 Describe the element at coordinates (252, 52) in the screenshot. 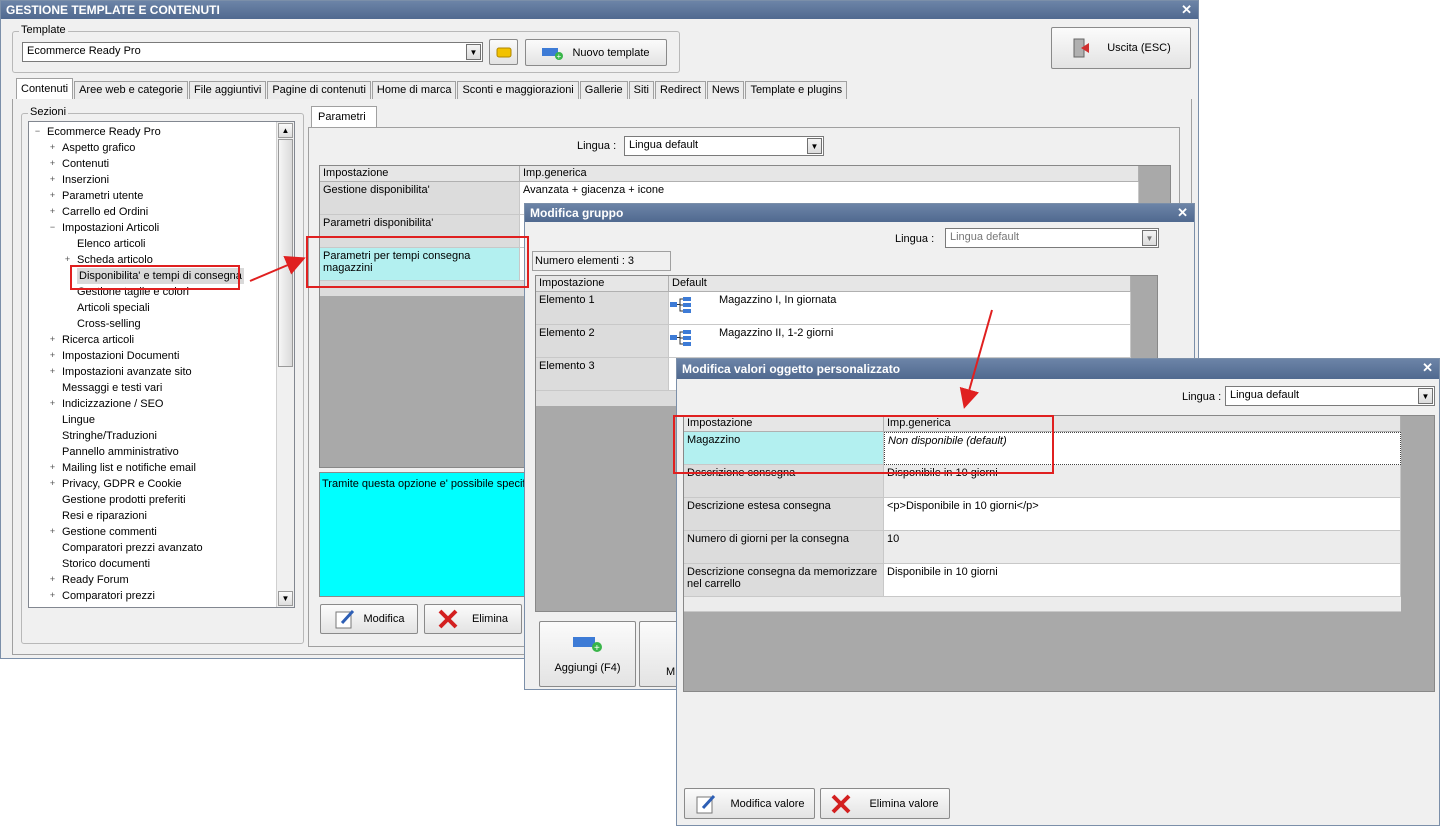

I see `template-select: Ecommerce Ready Pro ▼` at that location.